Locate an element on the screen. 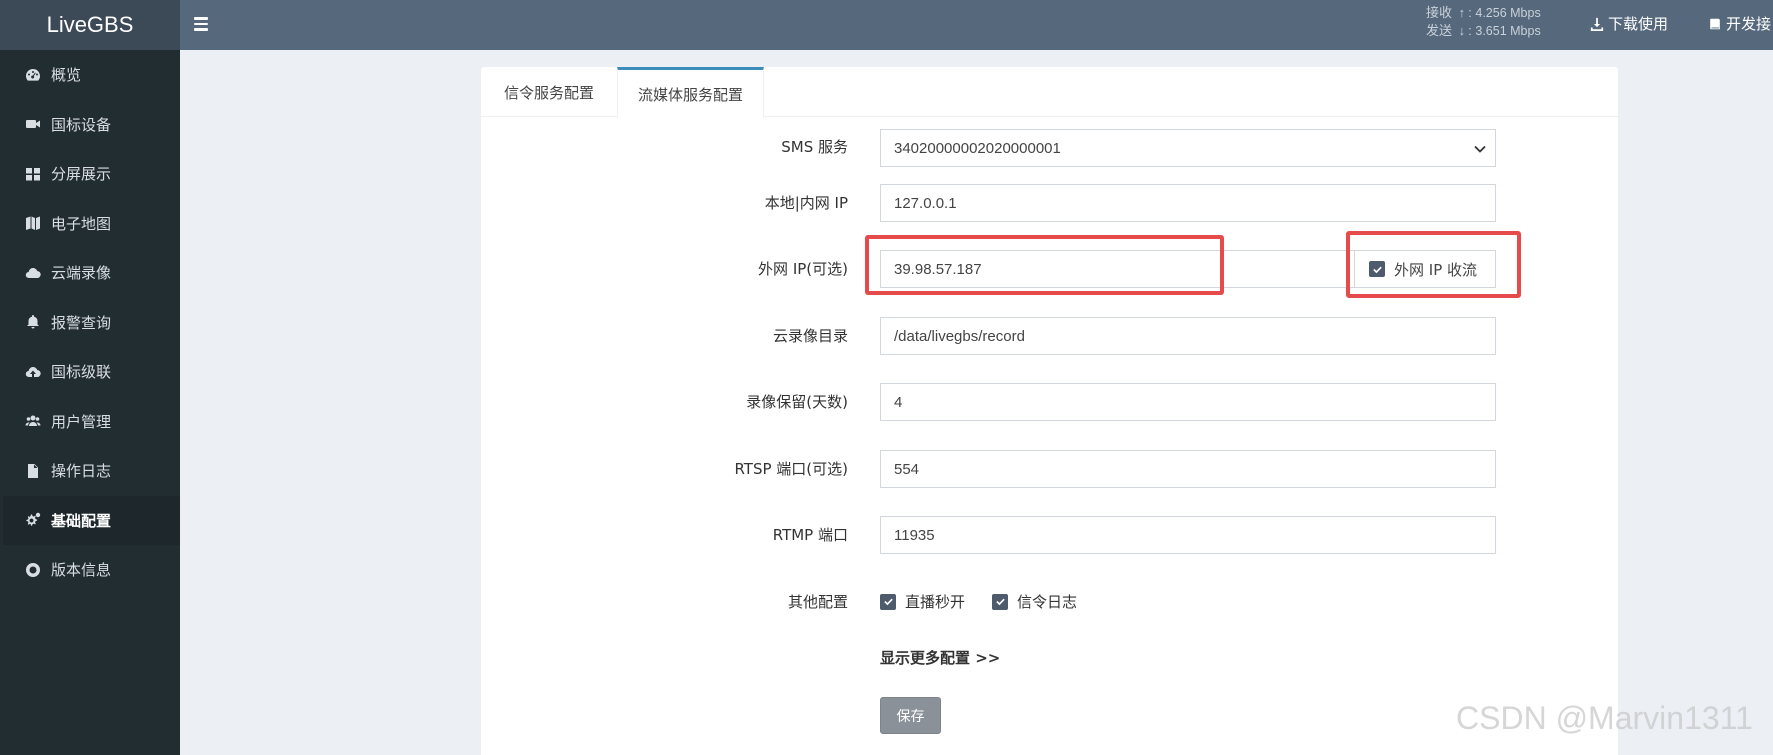  ext-ip-label-wrap: 外网 IP(可选) is located at coordinates (664, 268).